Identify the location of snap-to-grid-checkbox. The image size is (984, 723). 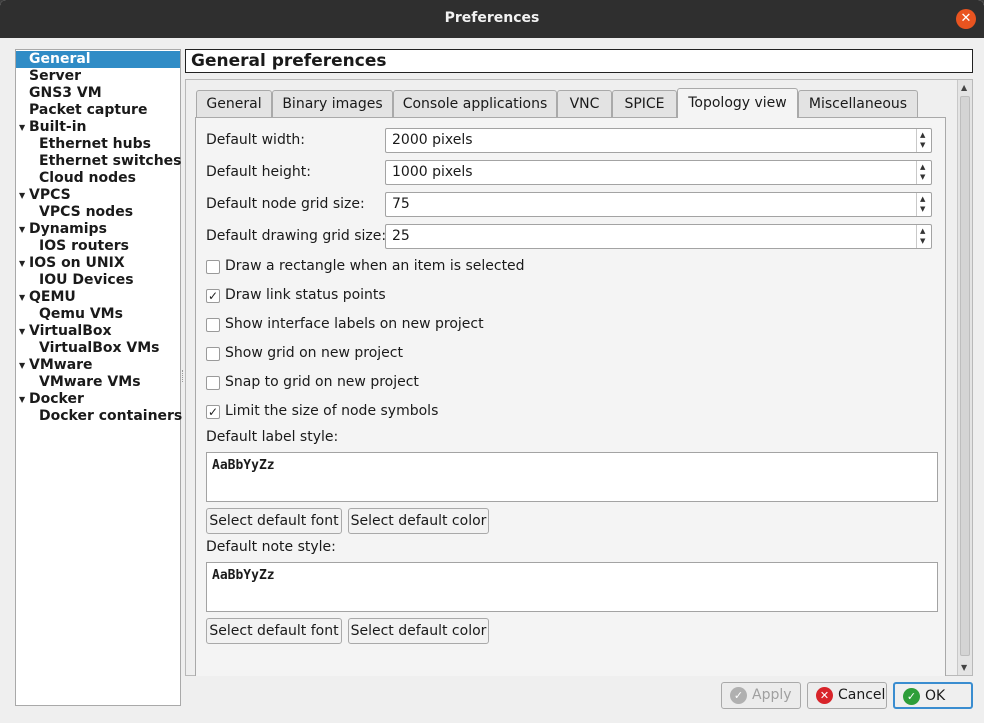
(213, 383).